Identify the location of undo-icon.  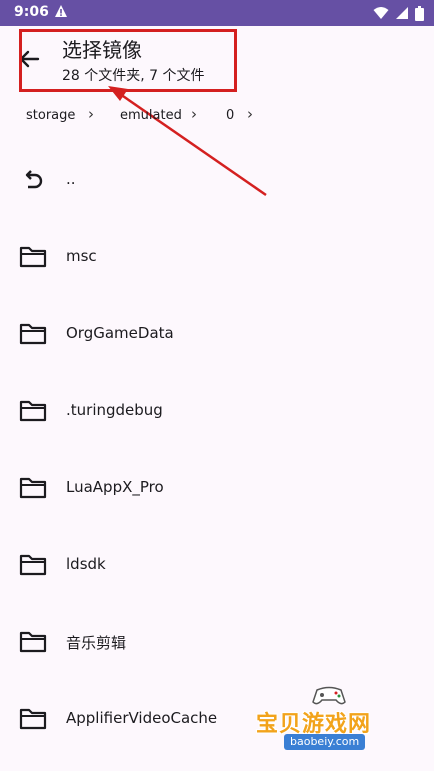
(34, 179).